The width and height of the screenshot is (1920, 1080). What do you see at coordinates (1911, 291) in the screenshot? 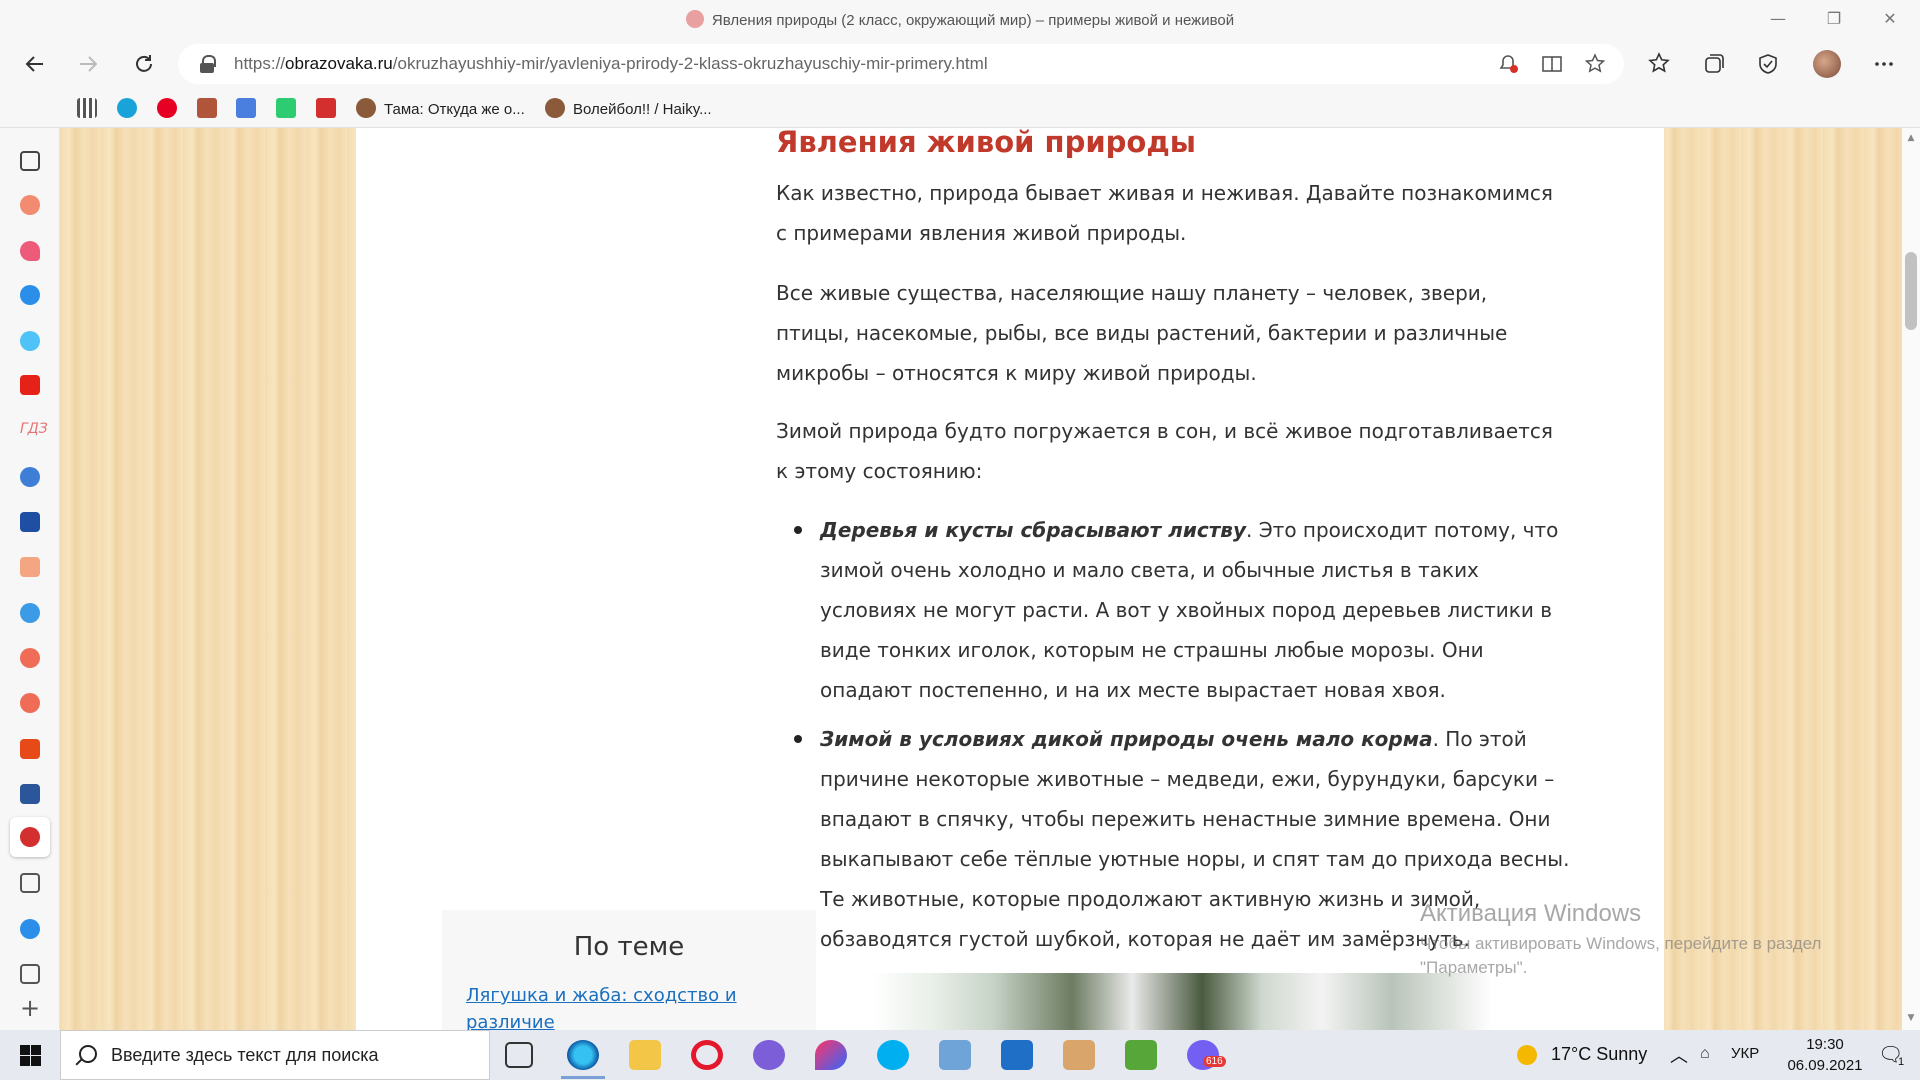
I see `scrollbar-thumb` at bounding box center [1911, 291].